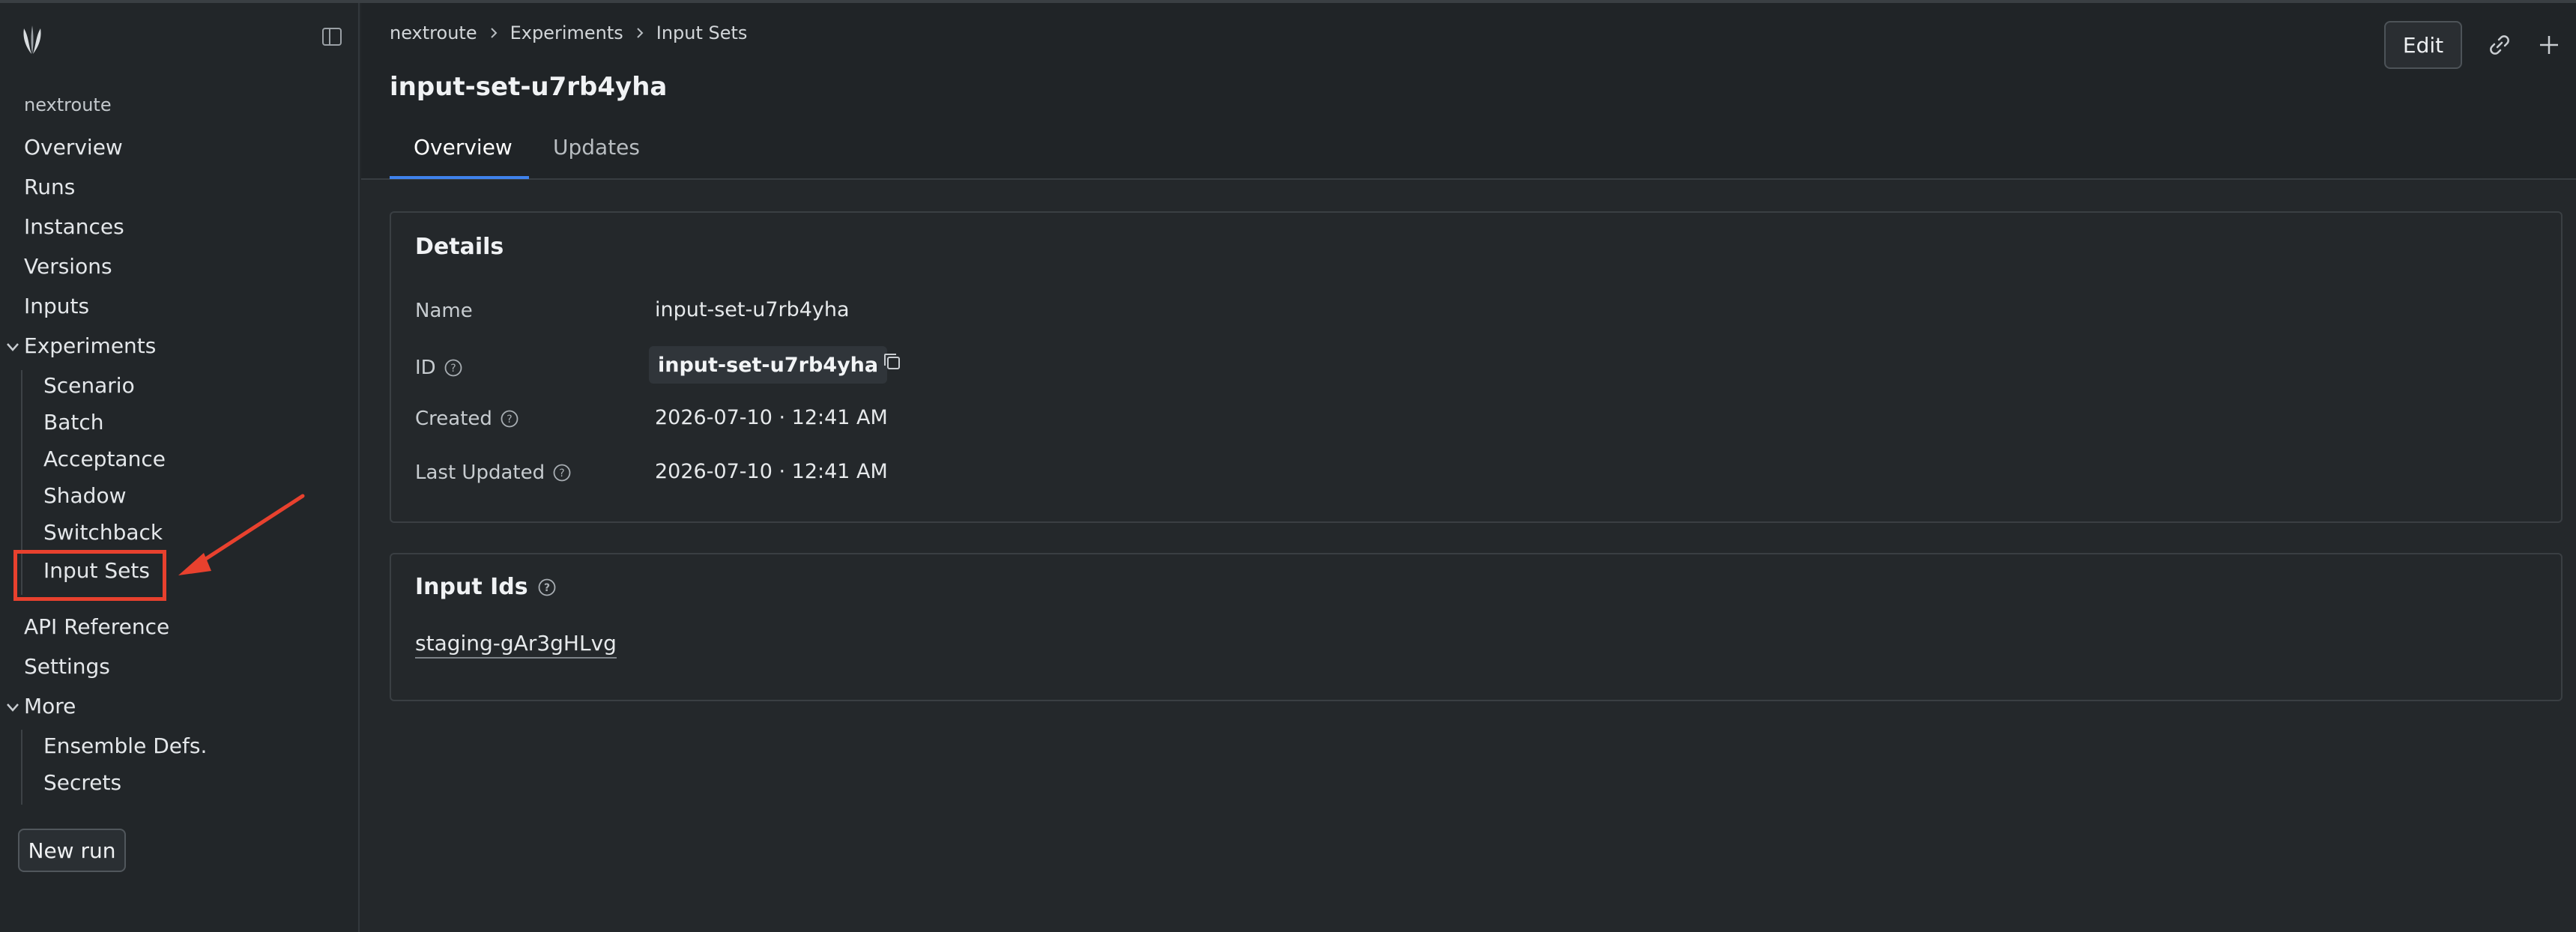  What do you see at coordinates (84, 495) in the screenshot?
I see `sidebar-item-shadow: Shadow` at bounding box center [84, 495].